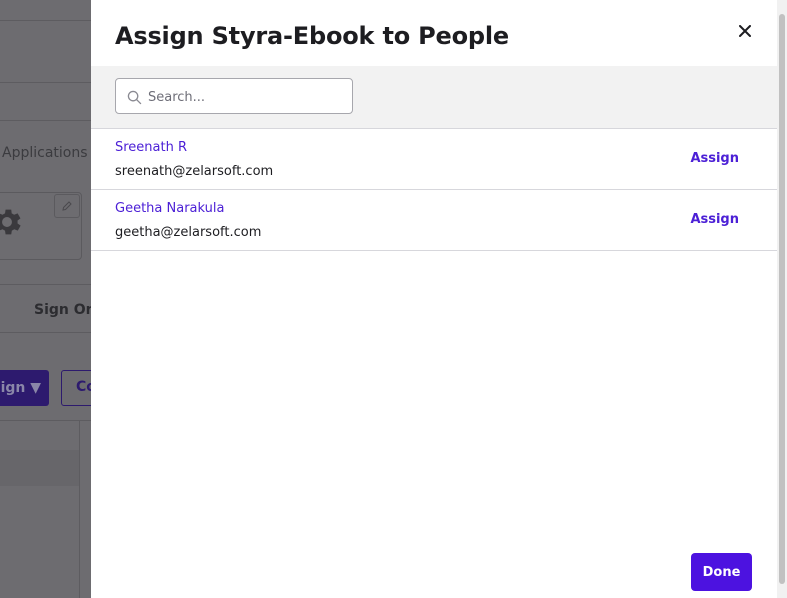  I want to click on list-item: Sreenath R sreenath@zelarsoft.com Assign, so click(434, 159).